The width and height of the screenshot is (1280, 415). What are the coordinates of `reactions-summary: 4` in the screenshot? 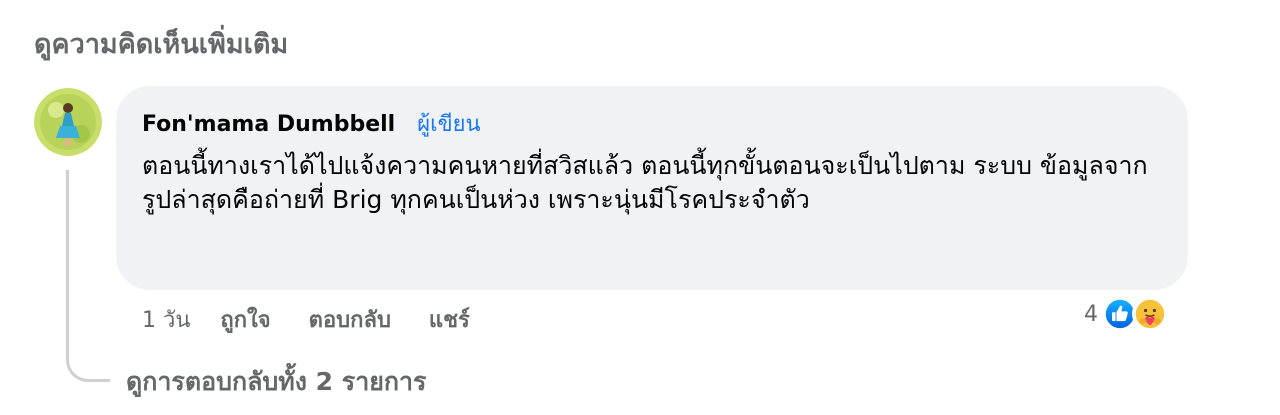 It's located at (1126, 314).